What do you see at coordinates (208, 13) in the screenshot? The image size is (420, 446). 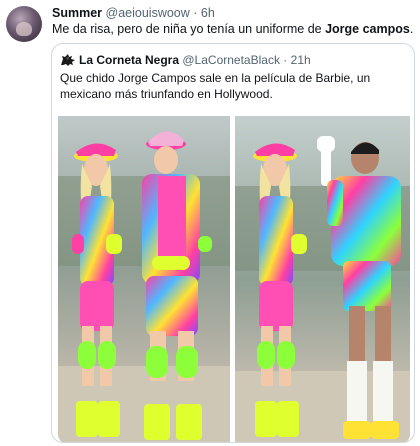 I see `timestamp: 6h` at bounding box center [208, 13].